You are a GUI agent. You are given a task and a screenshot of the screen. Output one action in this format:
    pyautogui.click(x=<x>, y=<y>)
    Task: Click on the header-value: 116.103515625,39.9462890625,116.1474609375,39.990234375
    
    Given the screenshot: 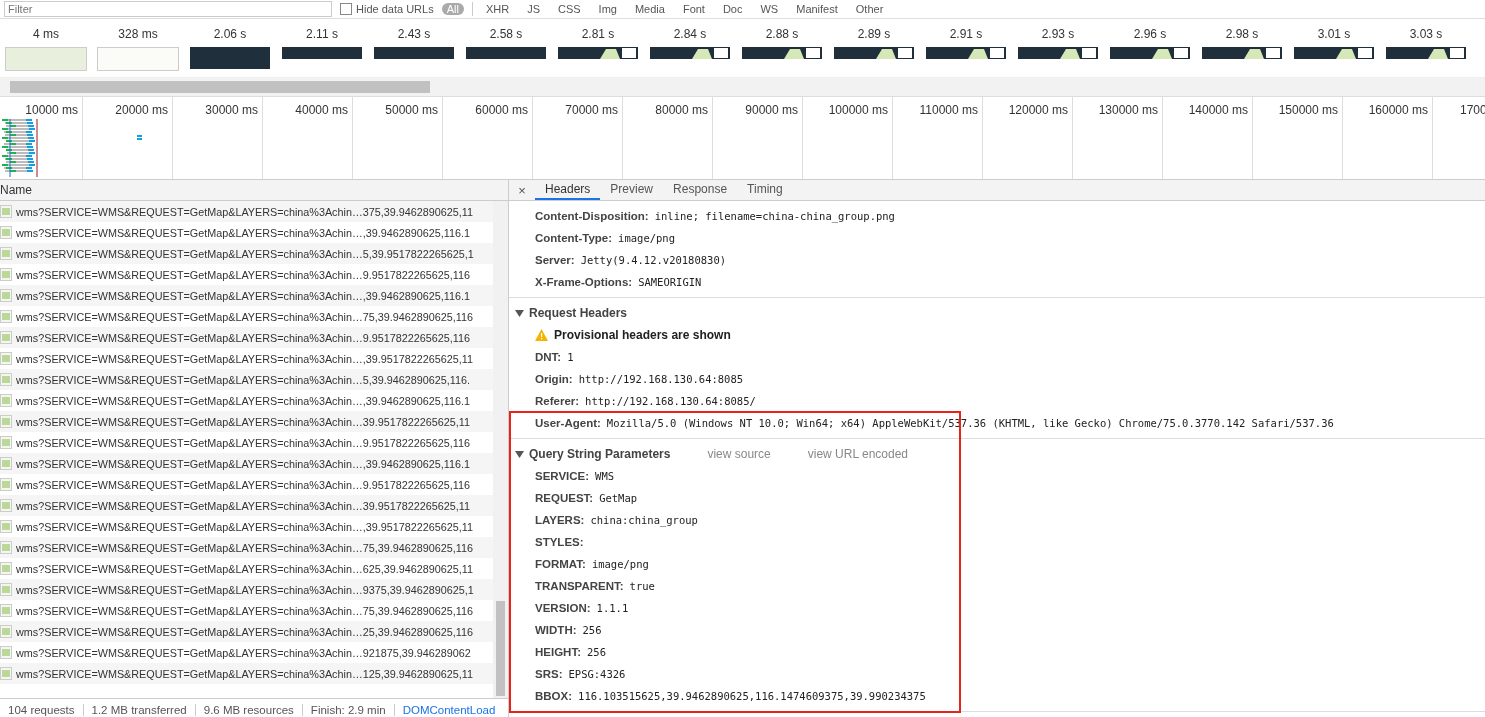 What is the action you would take?
    pyautogui.click(x=752, y=696)
    